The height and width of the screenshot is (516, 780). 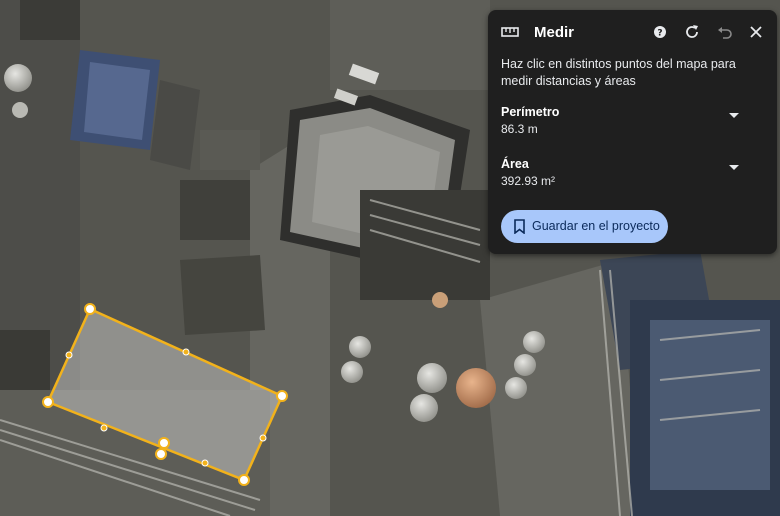 I want to click on reload-icon, so click(x=692, y=32).